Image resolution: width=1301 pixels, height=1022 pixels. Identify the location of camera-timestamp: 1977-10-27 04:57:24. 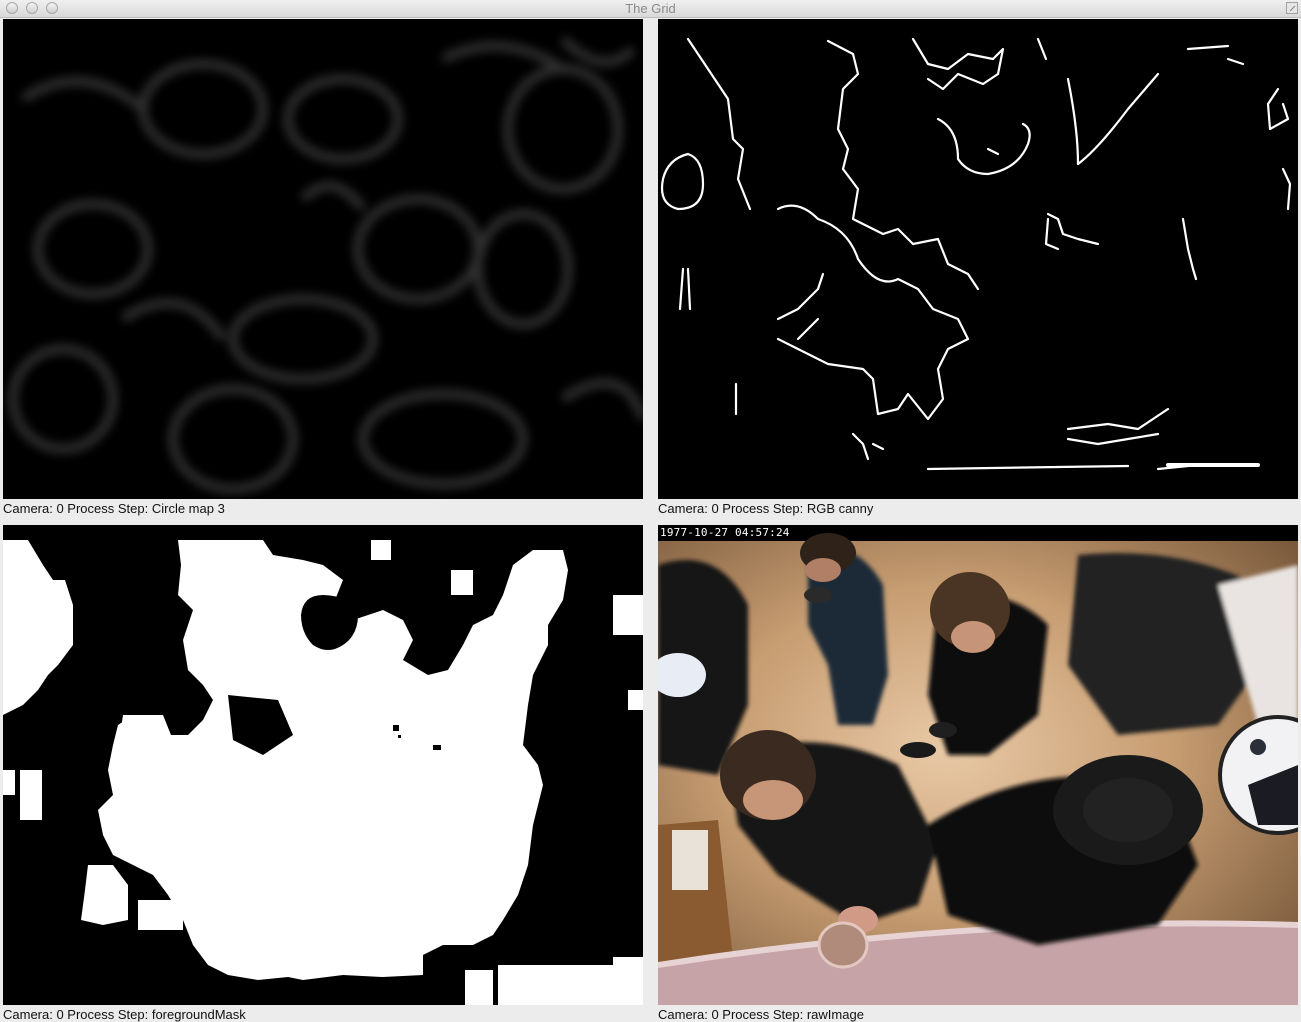
(725, 532).